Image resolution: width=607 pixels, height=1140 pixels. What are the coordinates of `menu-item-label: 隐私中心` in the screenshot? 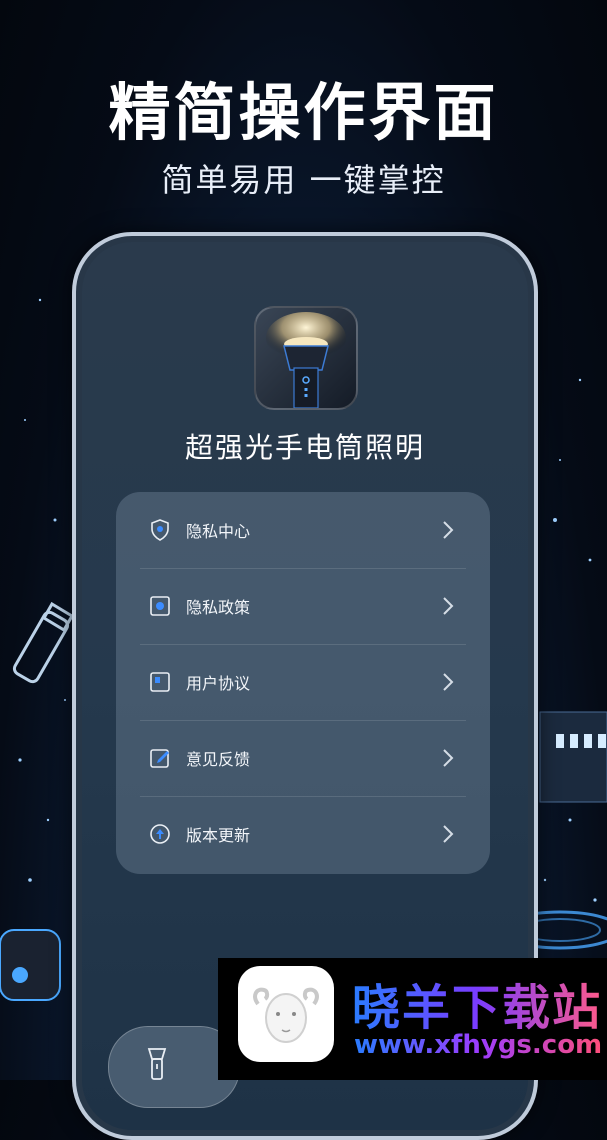 It's located at (218, 531).